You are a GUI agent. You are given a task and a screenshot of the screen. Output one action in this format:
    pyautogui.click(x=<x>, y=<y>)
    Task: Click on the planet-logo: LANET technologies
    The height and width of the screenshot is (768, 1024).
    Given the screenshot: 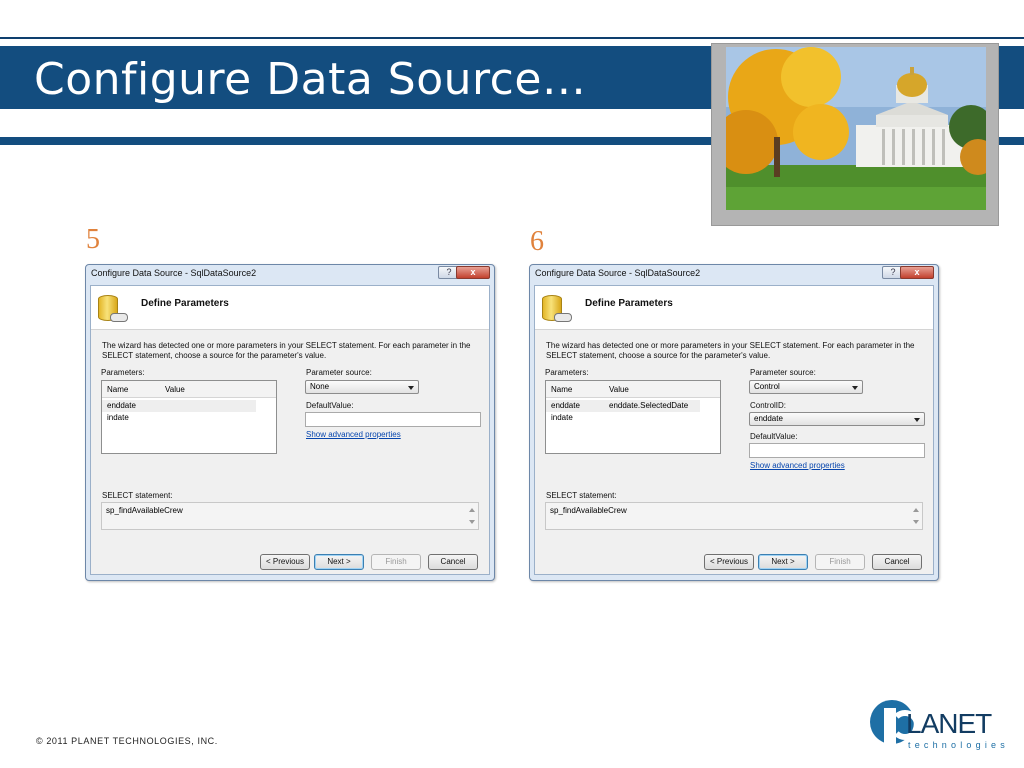 What is the action you would take?
    pyautogui.click(x=939, y=727)
    